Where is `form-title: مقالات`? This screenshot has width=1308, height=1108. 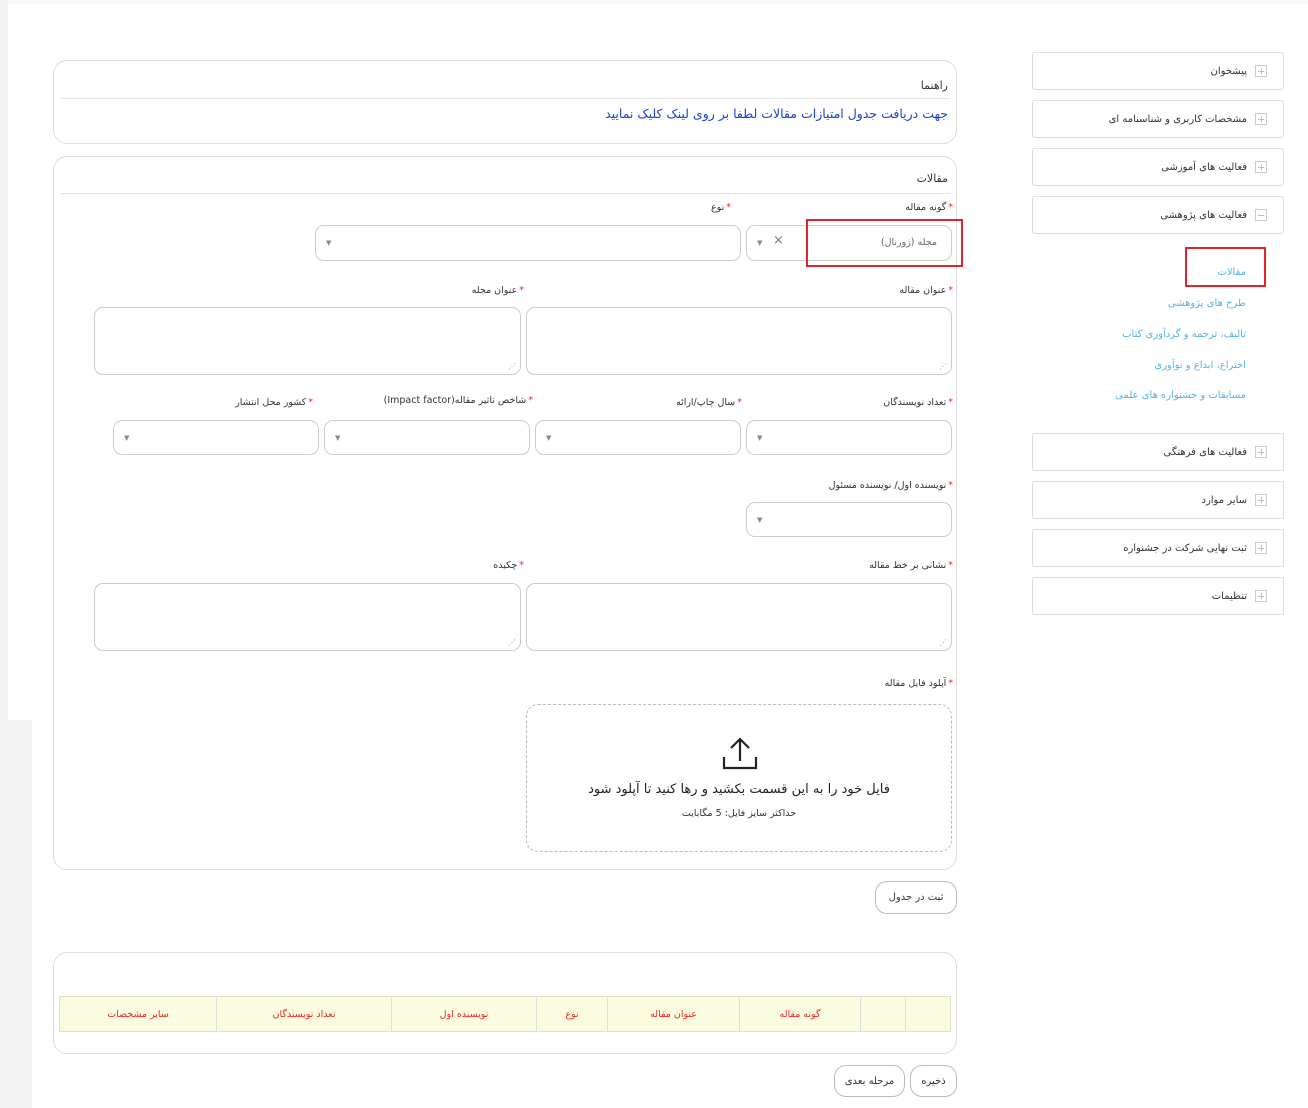
form-title: مقالات is located at coordinates (932, 178).